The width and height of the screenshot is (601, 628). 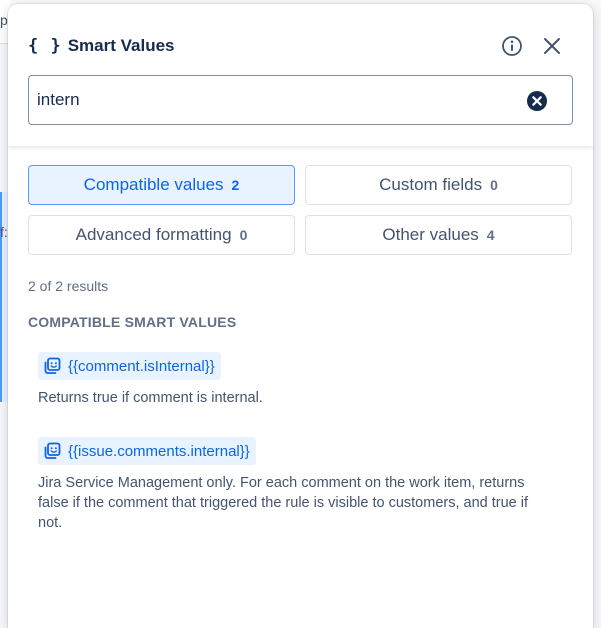 What do you see at coordinates (4, 20) in the screenshot?
I see `background-text: p` at bounding box center [4, 20].